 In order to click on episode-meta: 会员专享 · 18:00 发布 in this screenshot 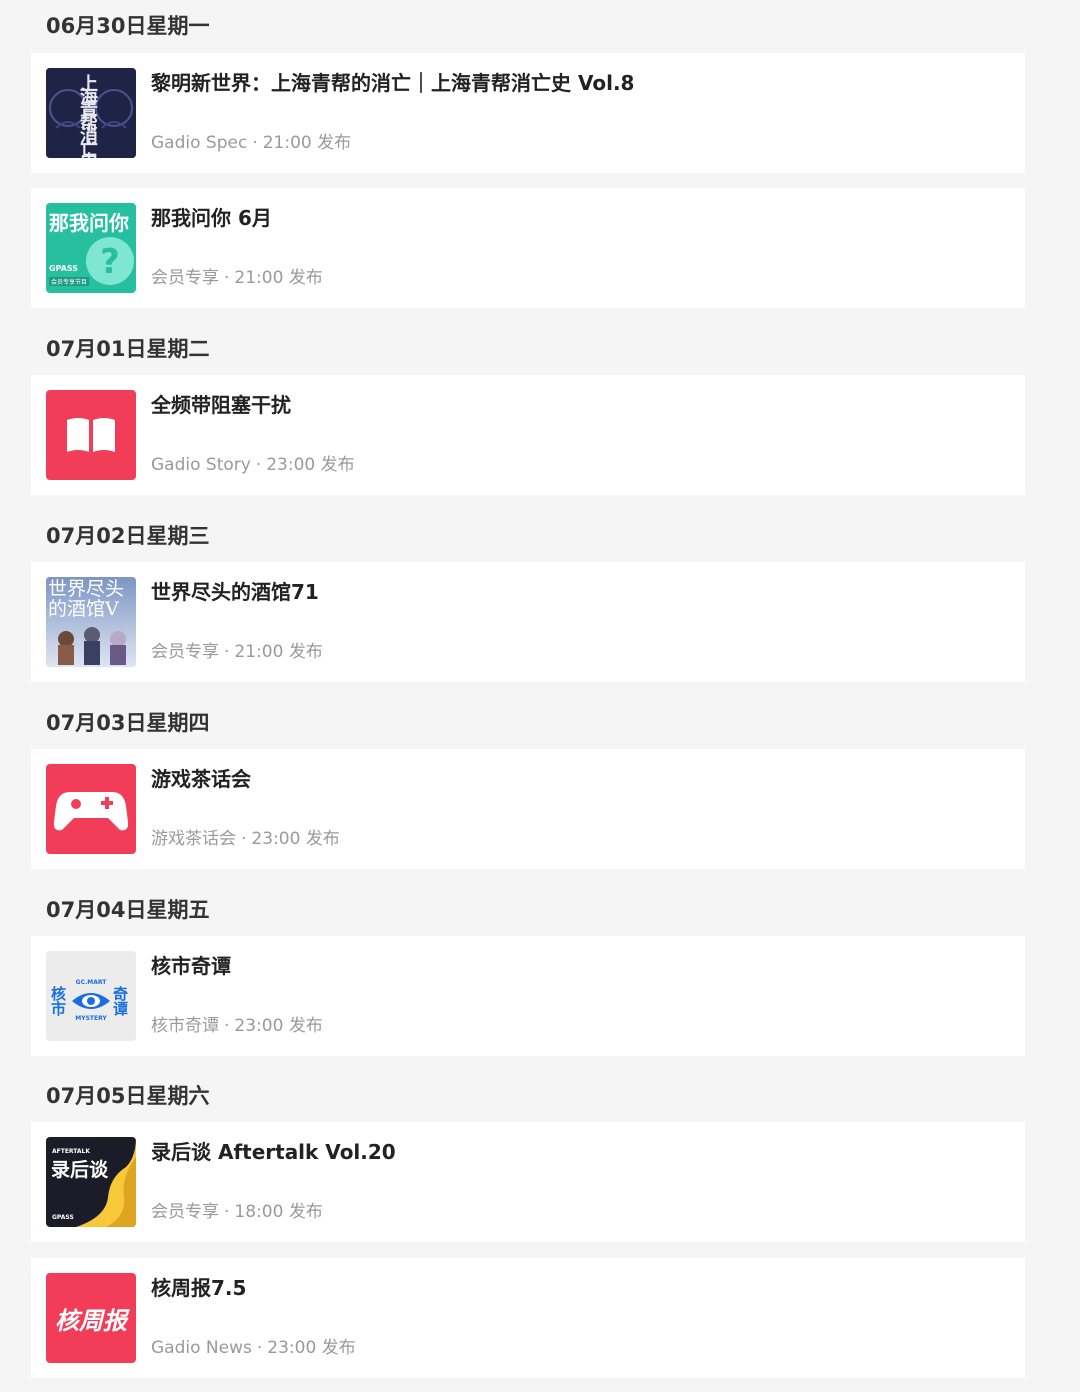, I will do `click(237, 1212)`.